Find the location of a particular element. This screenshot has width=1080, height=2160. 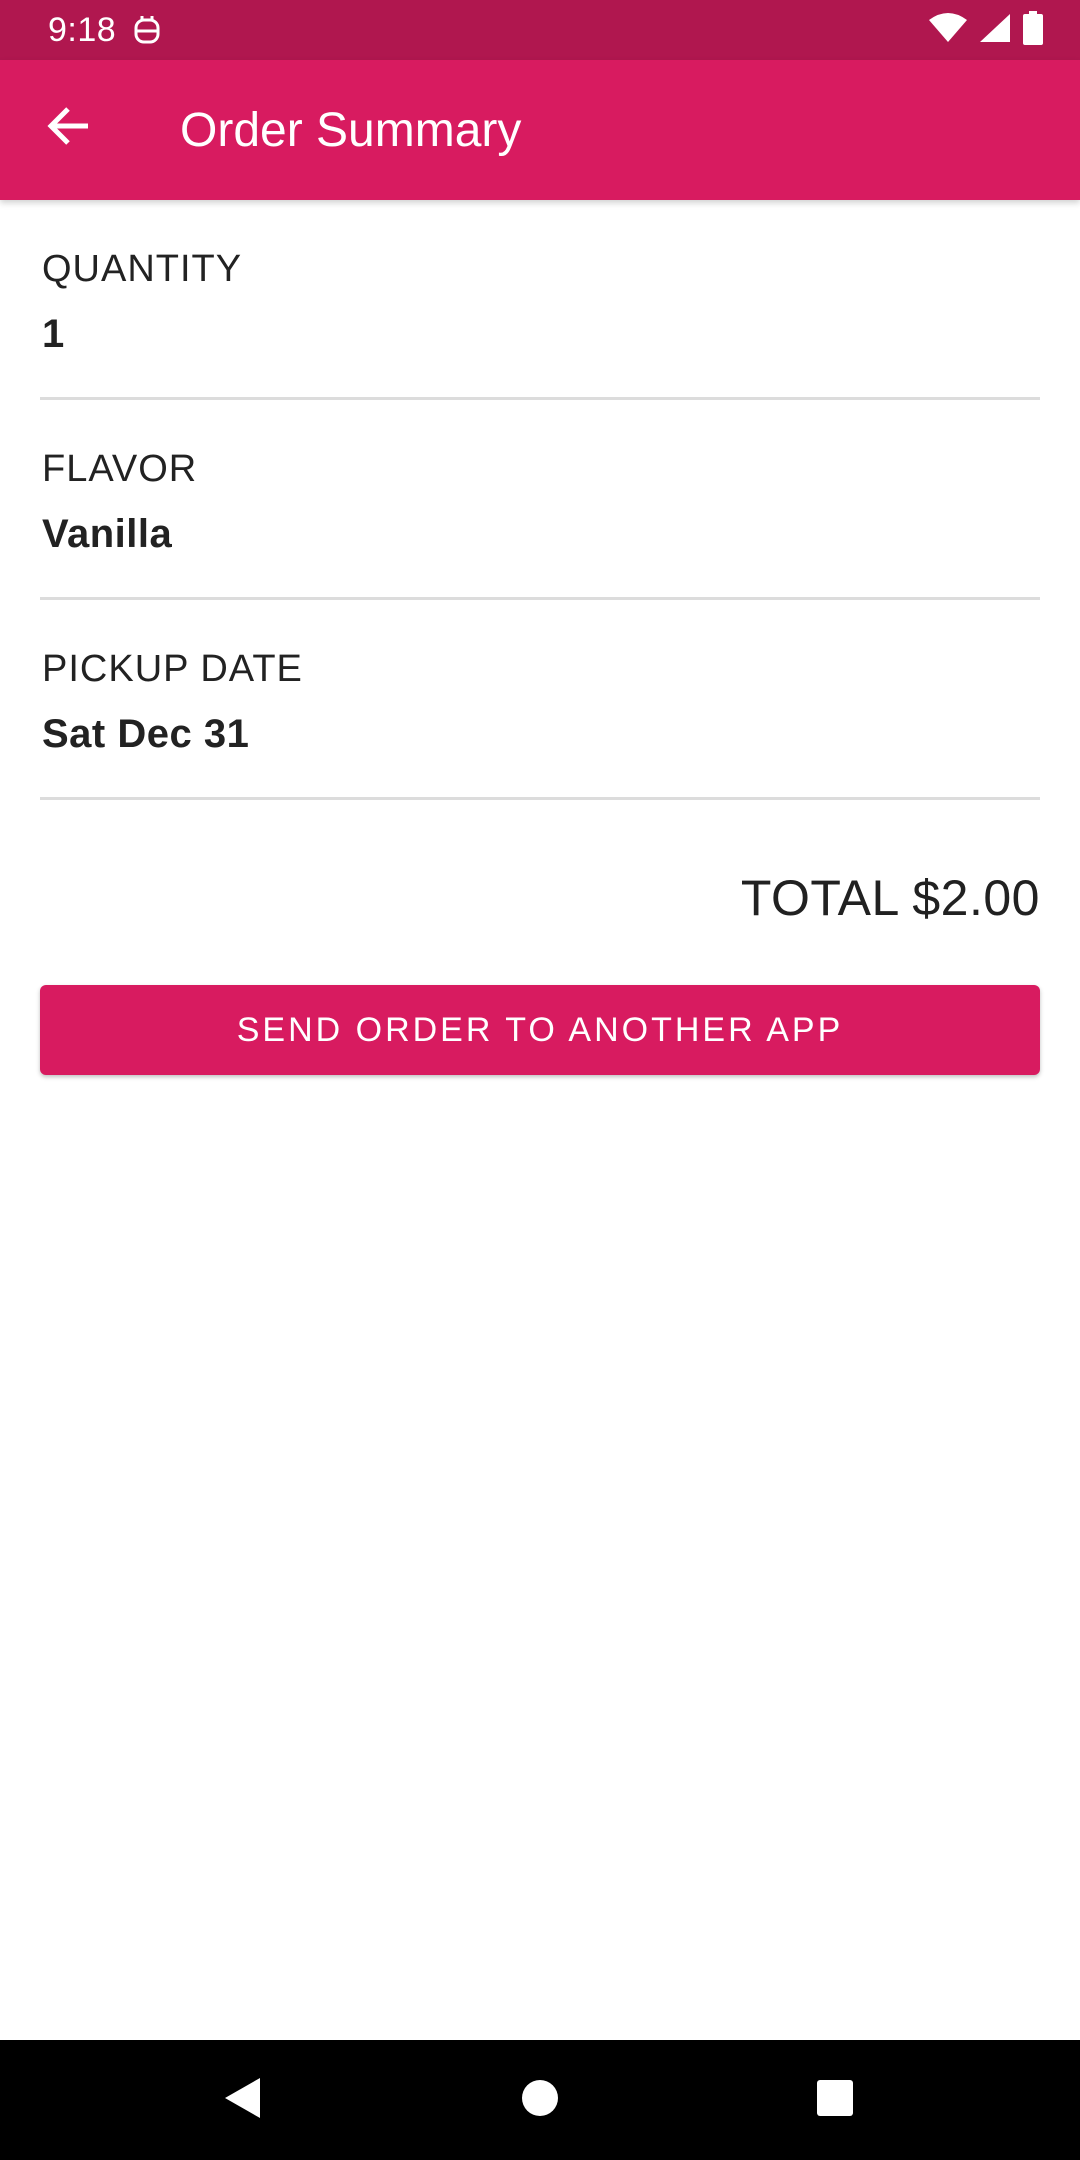

nav-recents-button is located at coordinates (835, 2100).